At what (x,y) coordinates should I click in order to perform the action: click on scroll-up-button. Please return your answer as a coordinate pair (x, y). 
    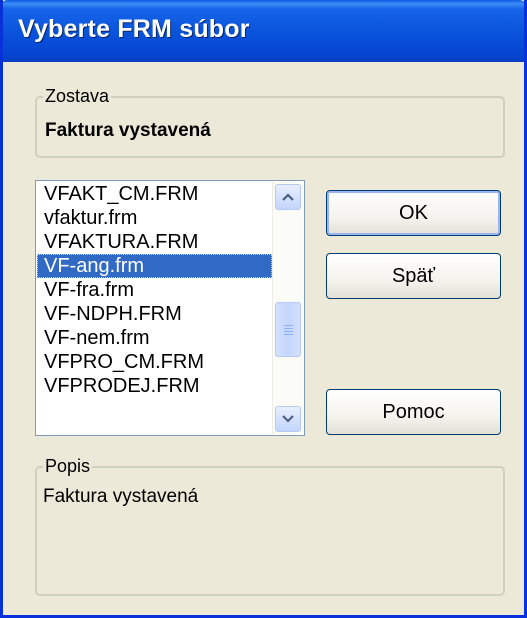
    Looking at the image, I should click on (288, 197).